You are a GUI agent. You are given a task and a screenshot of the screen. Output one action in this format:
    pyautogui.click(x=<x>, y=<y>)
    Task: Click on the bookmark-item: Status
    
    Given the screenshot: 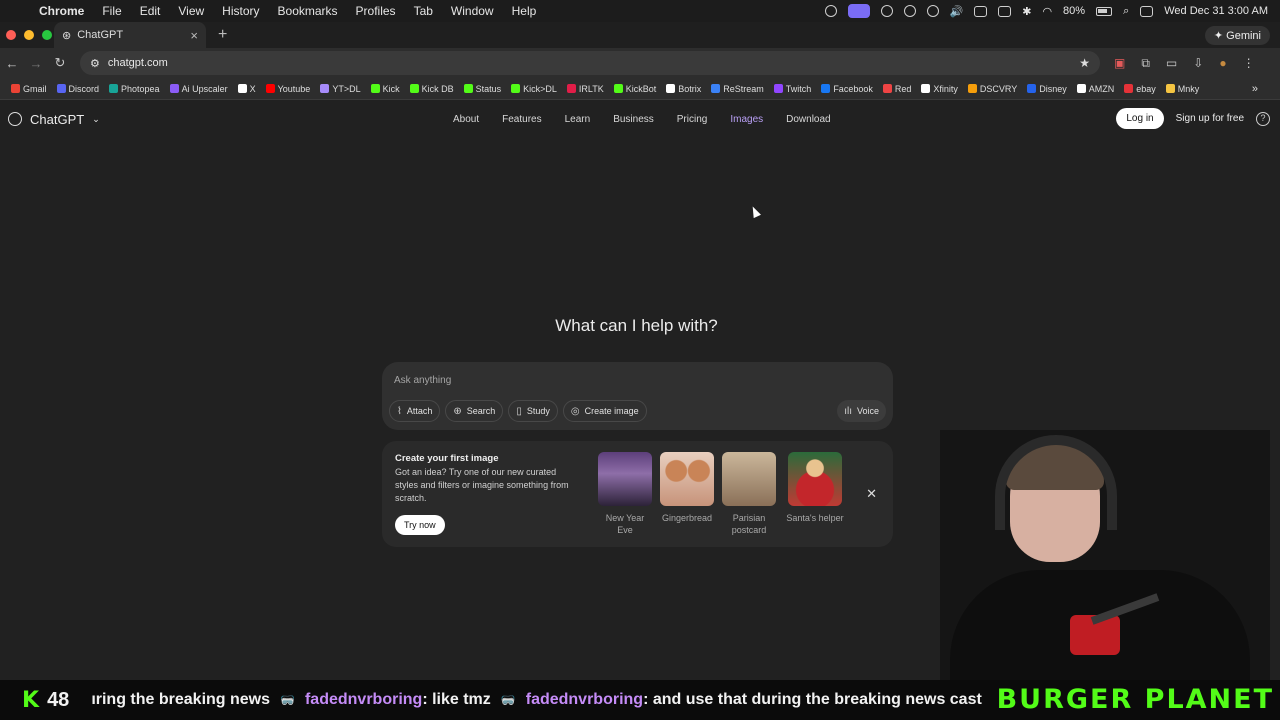 What is the action you would take?
    pyautogui.click(x=483, y=89)
    